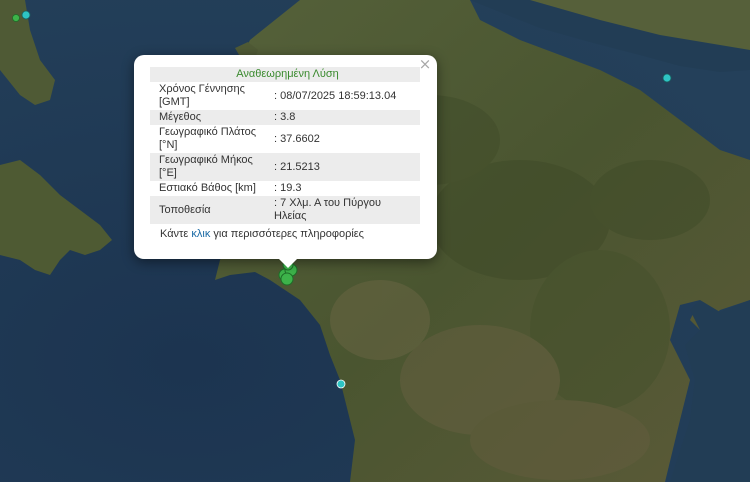 The height and width of the screenshot is (482, 750). What do you see at coordinates (345, 117) in the screenshot?
I see `magnitude-value: : 3.8` at bounding box center [345, 117].